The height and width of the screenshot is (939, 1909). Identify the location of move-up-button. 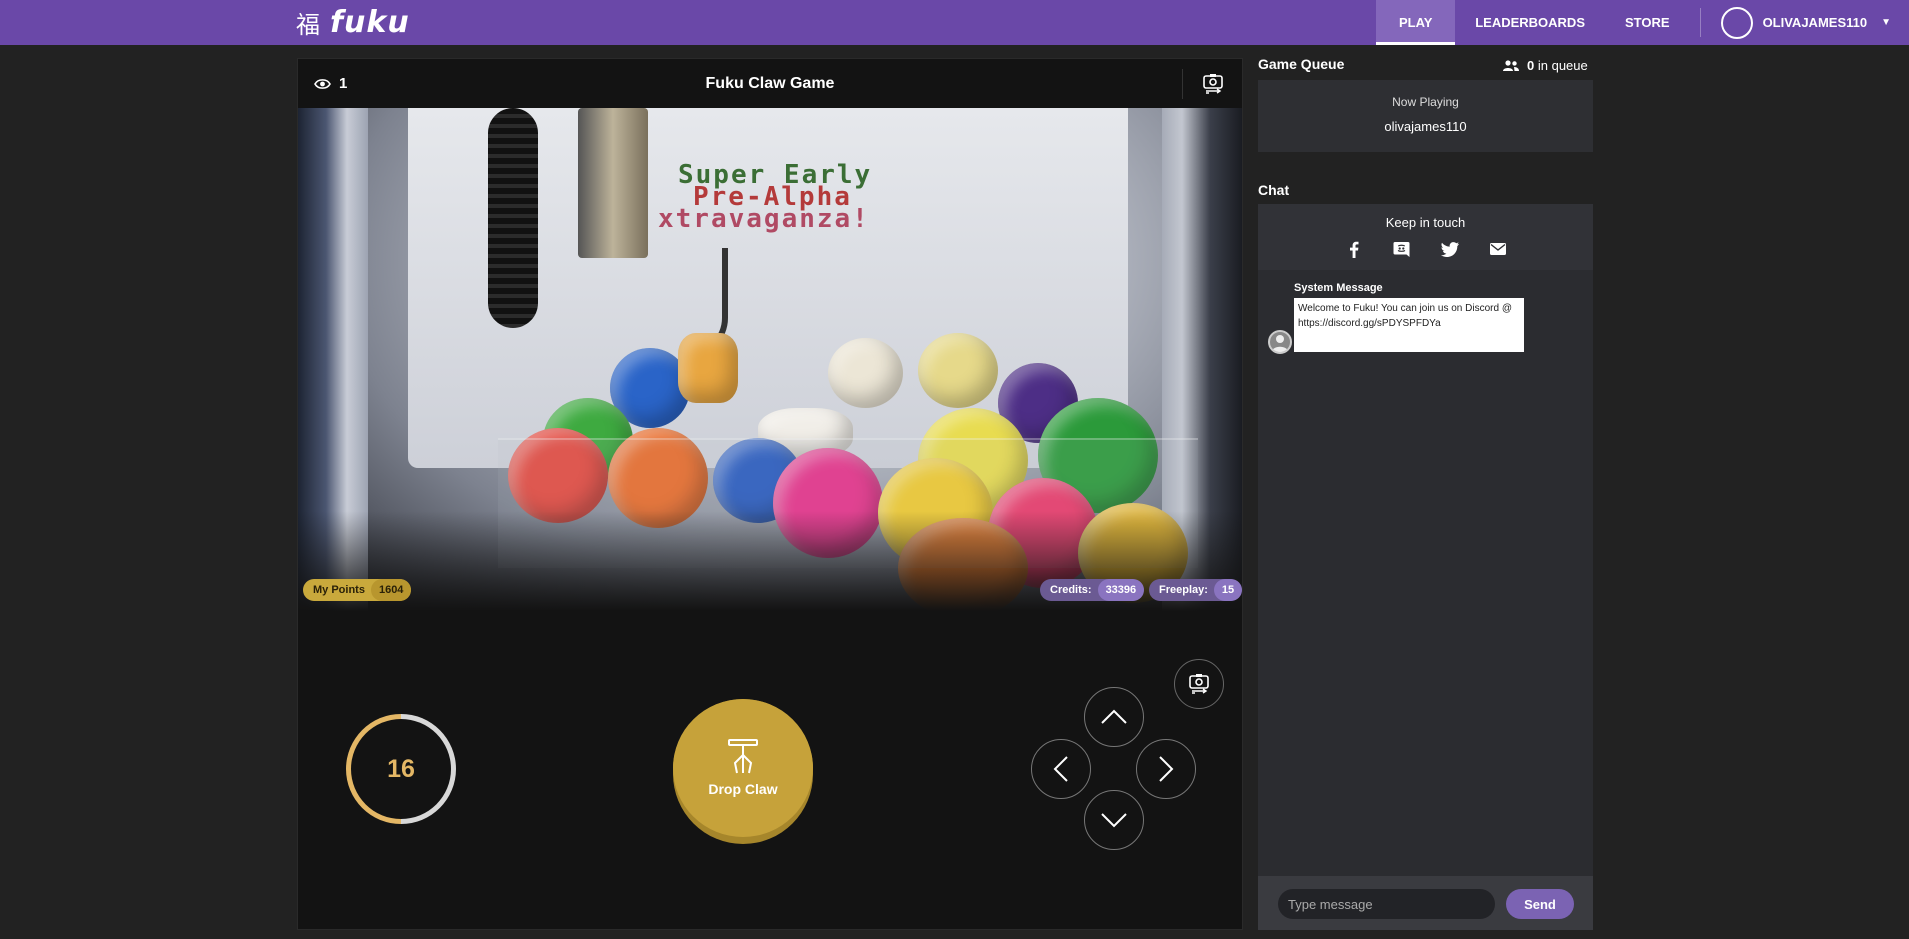
(1114, 717).